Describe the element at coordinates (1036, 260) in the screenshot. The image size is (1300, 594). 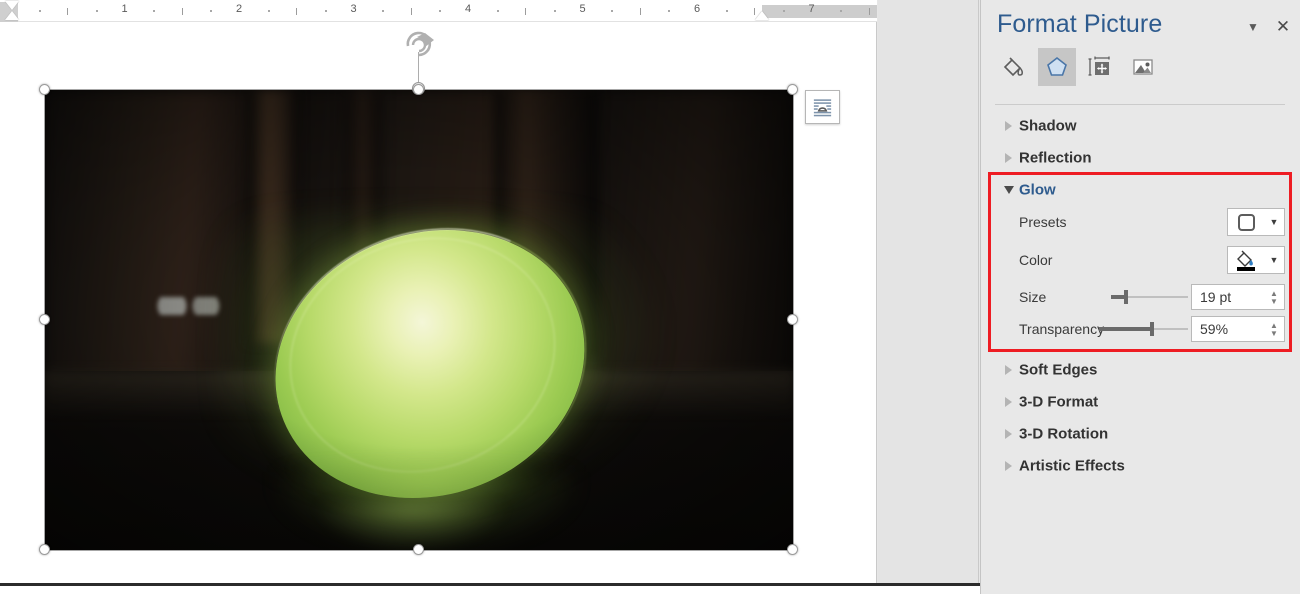
I see `color-label: Color` at that location.